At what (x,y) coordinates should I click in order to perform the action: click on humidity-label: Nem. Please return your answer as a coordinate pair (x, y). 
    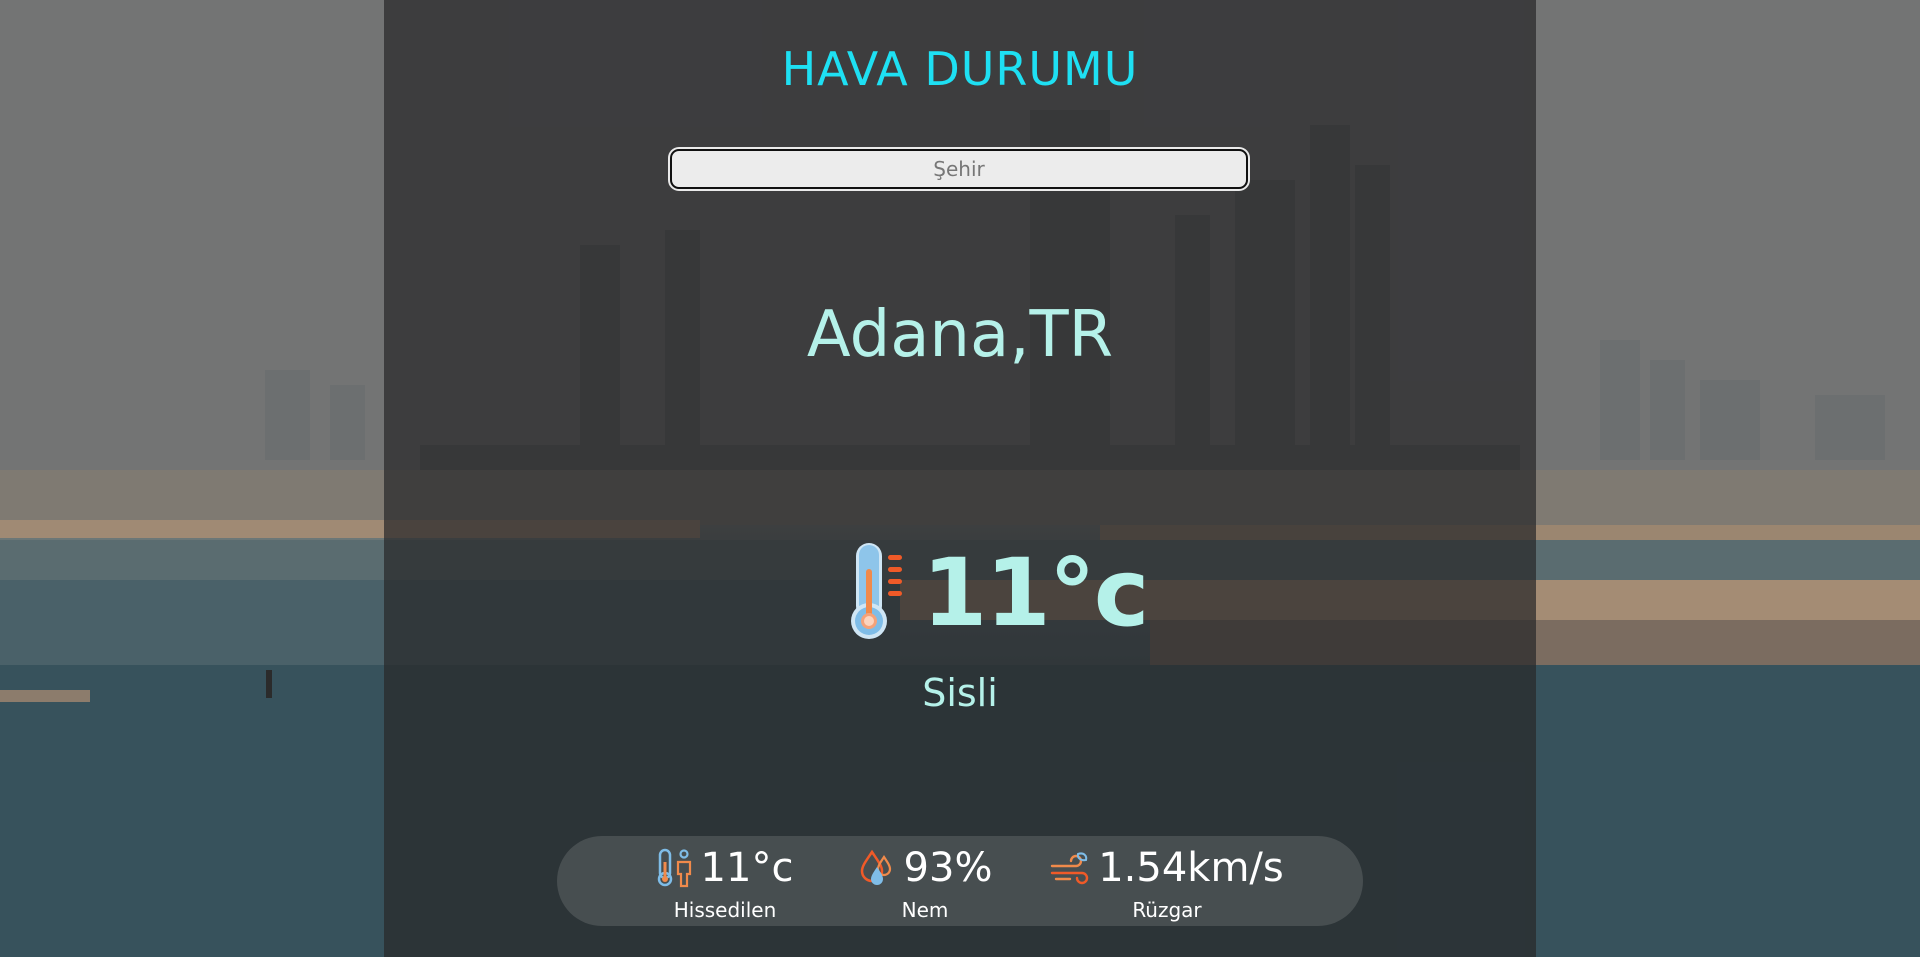
    Looking at the image, I should click on (925, 910).